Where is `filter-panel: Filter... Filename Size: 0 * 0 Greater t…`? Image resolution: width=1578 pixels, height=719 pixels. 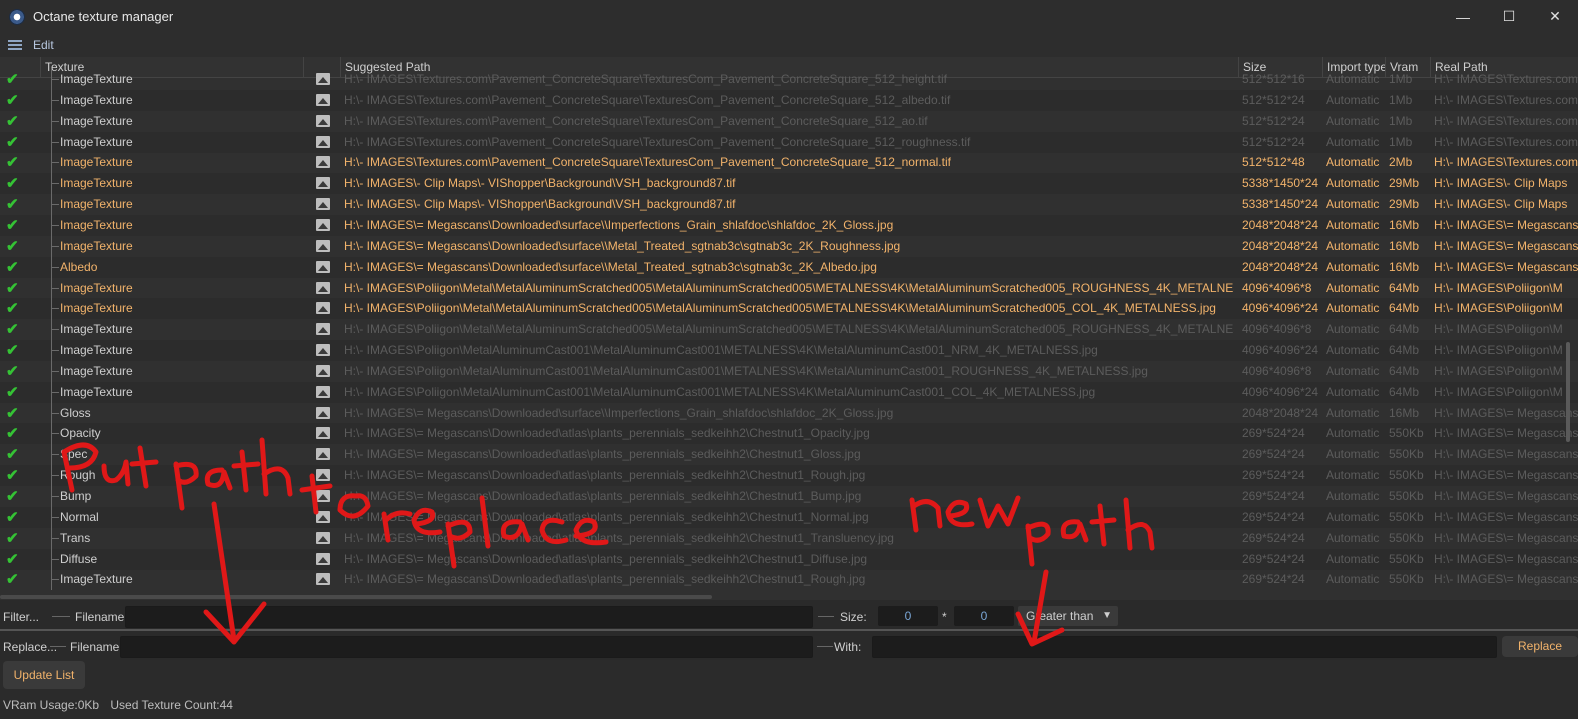
filter-panel: Filter... Filename Size: 0 * 0 Greater t… is located at coordinates (789, 614).